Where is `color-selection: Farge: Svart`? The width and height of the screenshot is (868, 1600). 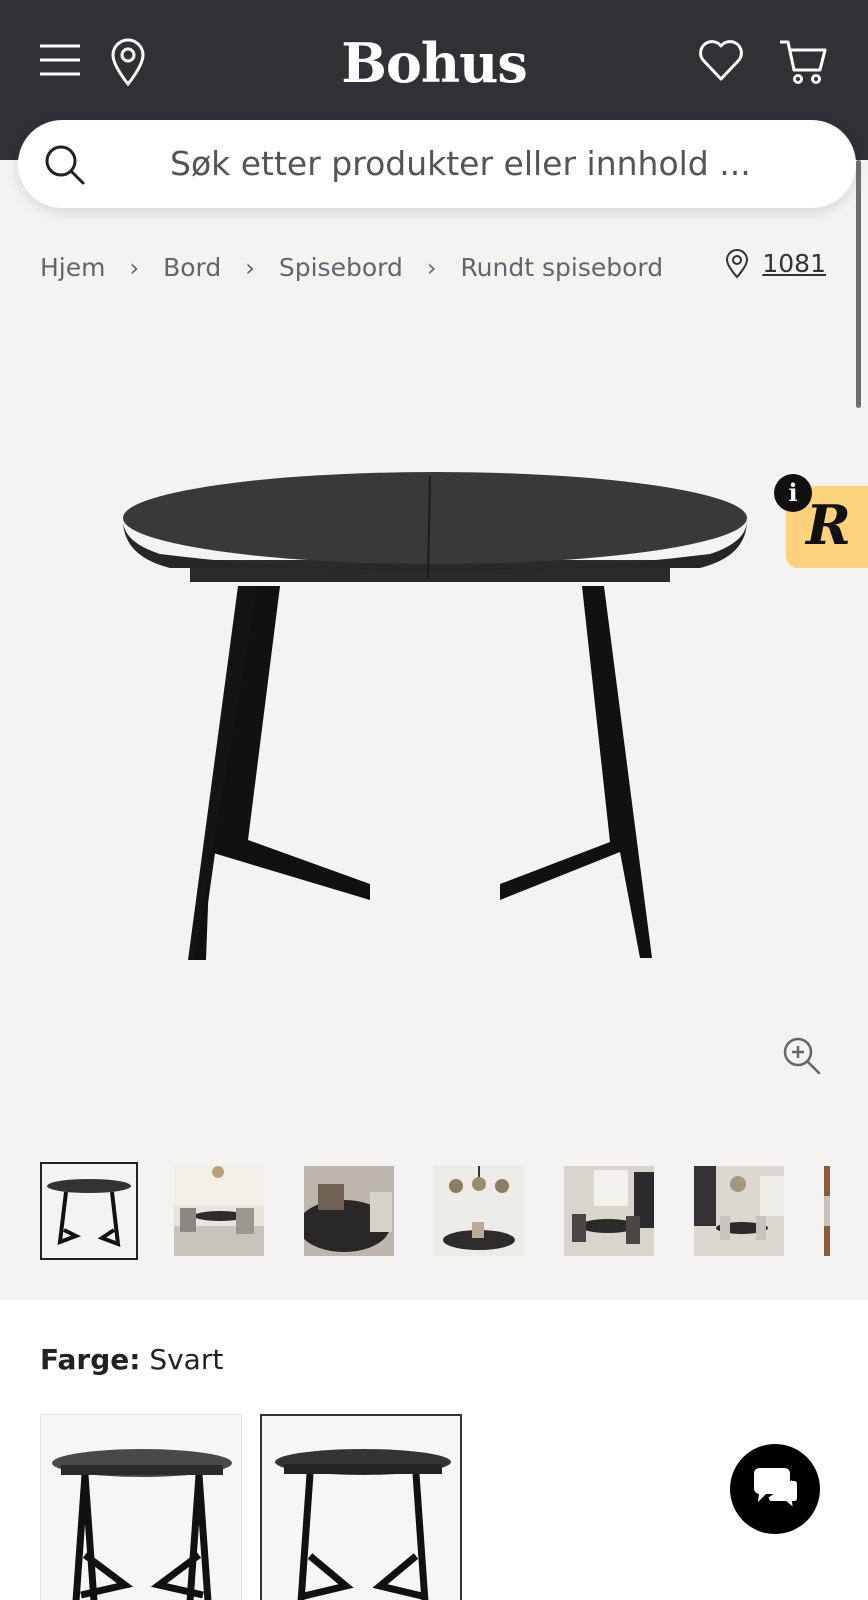 color-selection: Farge: Svart is located at coordinates (131, 1360).